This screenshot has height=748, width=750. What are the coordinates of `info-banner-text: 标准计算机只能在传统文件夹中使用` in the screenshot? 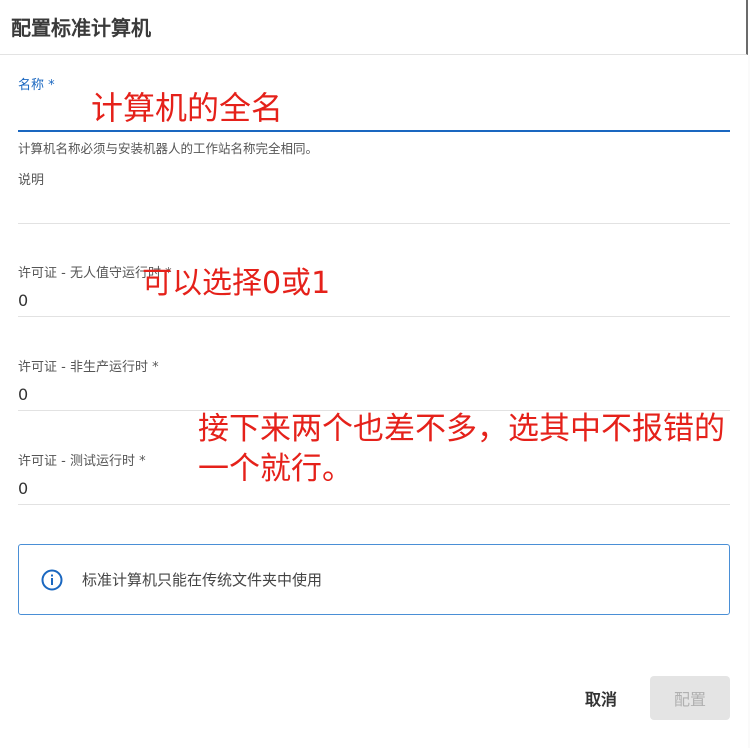 It's located at (202, 580).